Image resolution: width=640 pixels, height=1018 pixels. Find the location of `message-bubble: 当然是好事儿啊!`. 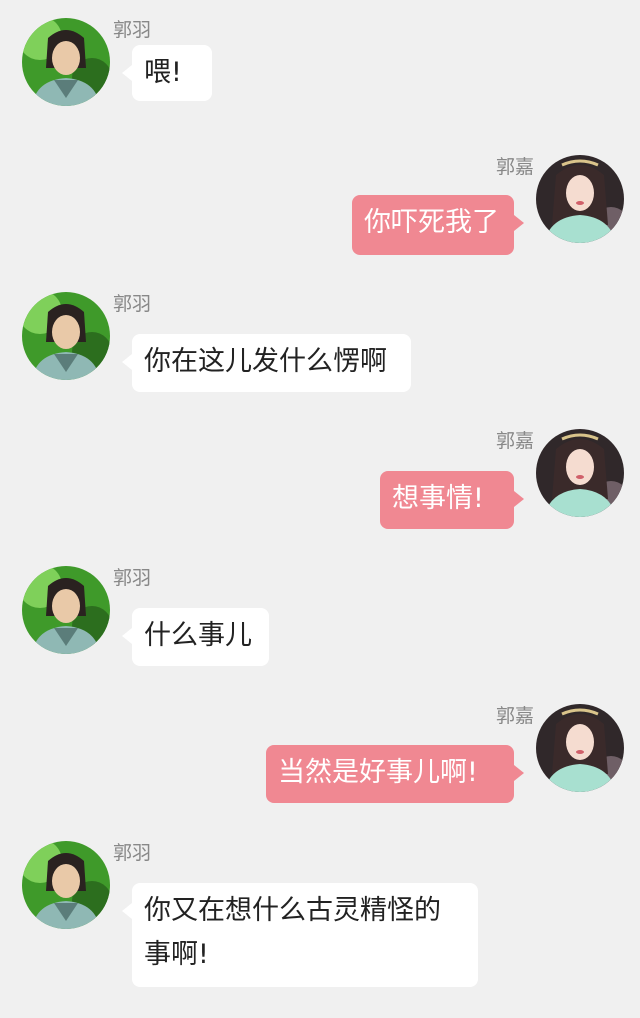

message-bubble: 当然是好事儿啊! is located at coordinates (395, 774).